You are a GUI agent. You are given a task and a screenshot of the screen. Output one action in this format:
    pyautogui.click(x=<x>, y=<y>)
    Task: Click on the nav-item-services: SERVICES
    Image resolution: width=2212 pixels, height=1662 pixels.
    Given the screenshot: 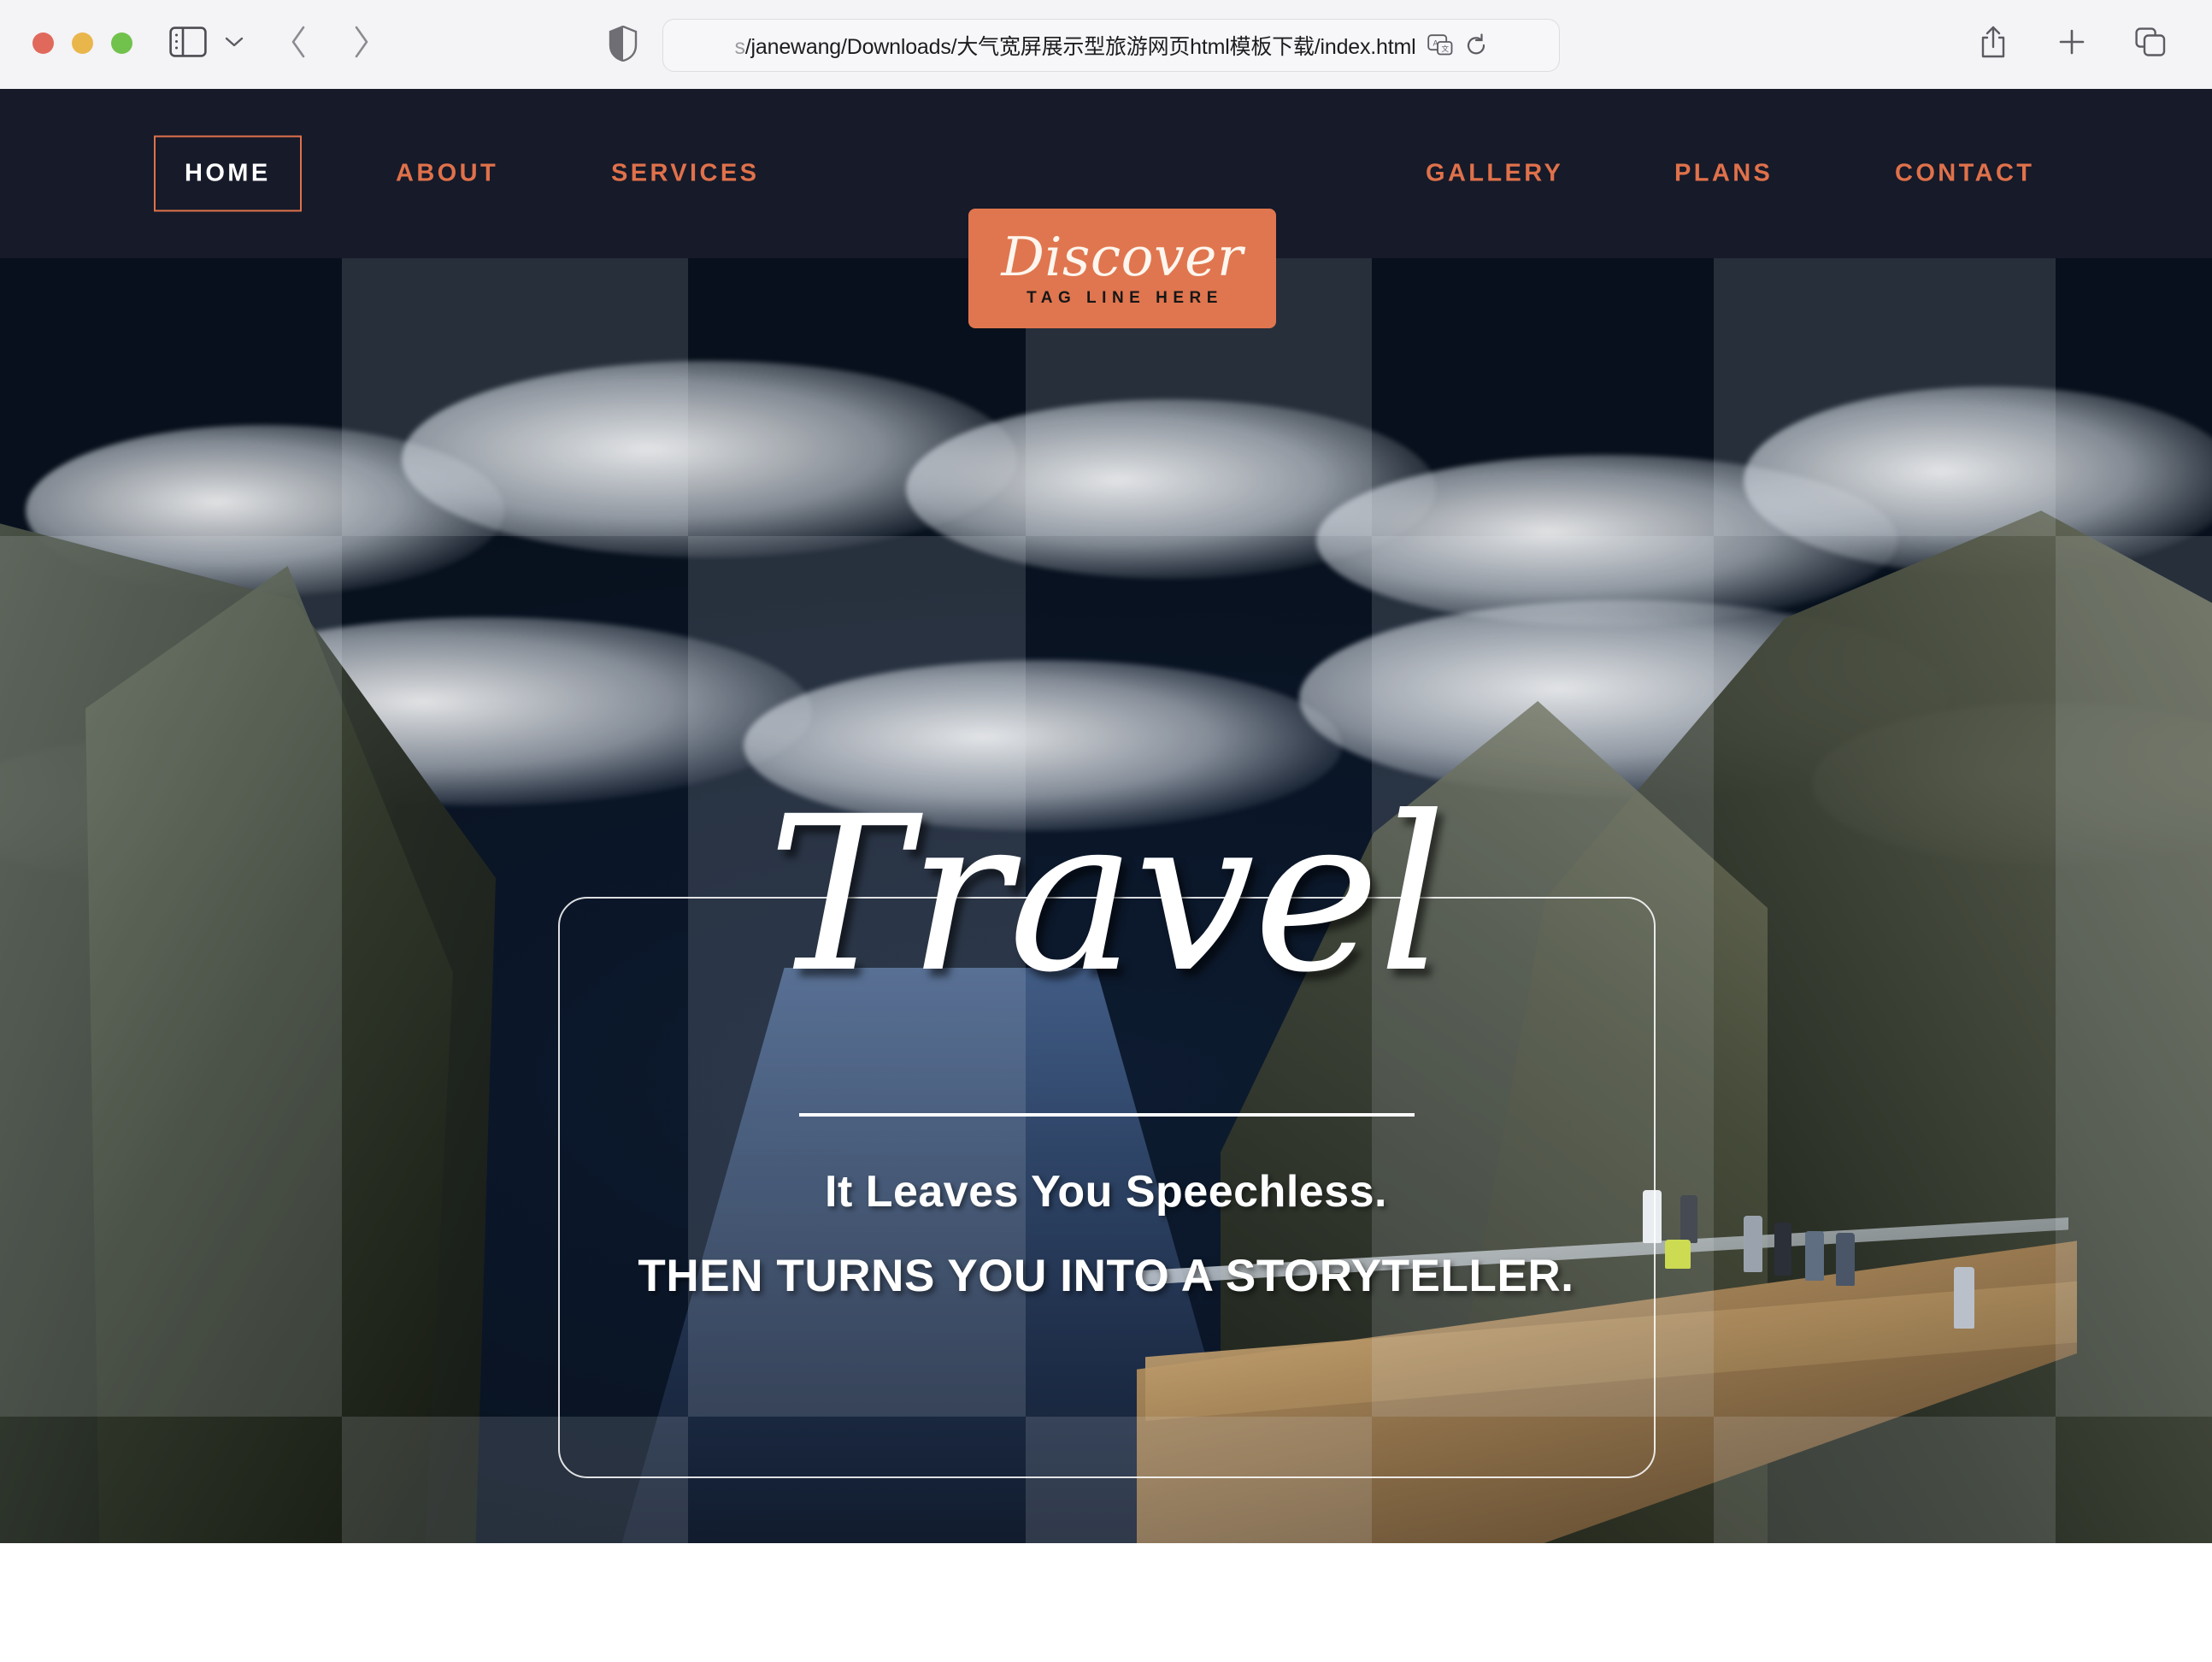 What is the action you would take?
    pyautogui.click(x=685, y=174)
    